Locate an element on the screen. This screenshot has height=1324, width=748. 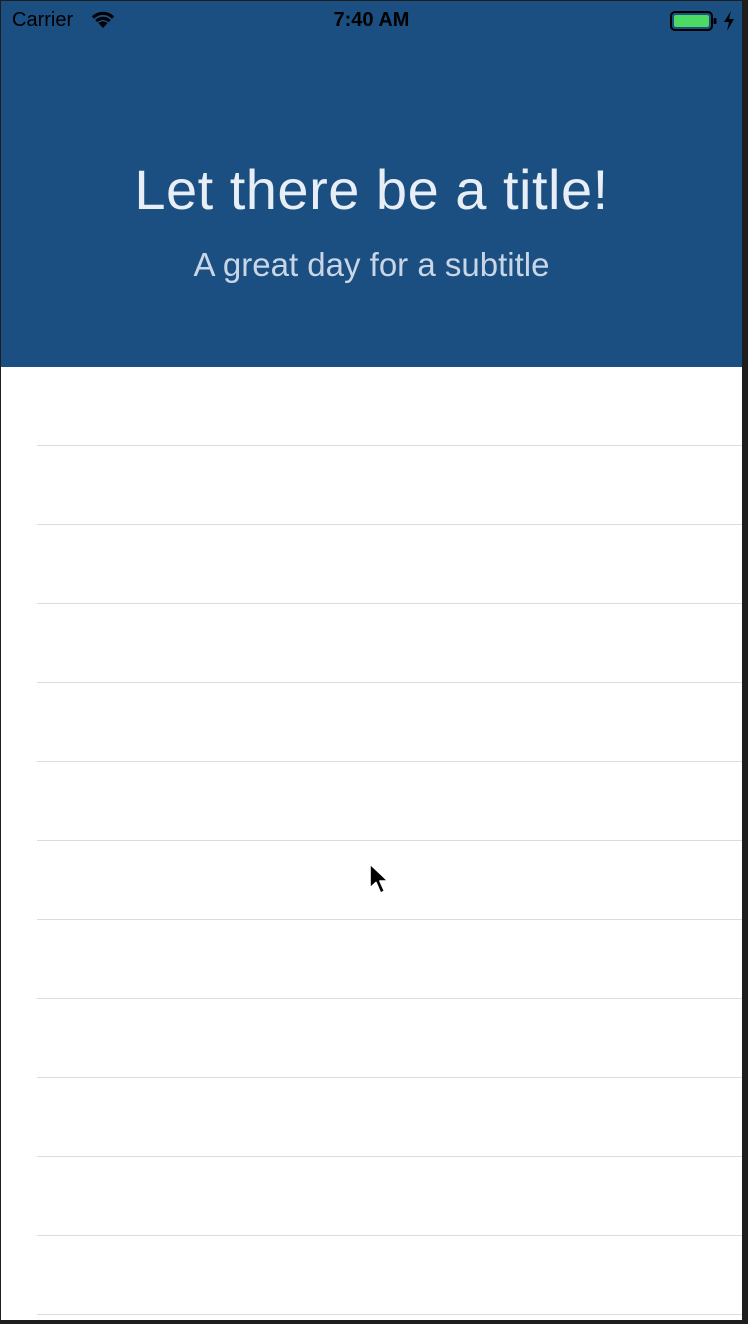
clock: 7:40 AM is located at coordinates (371, 20).